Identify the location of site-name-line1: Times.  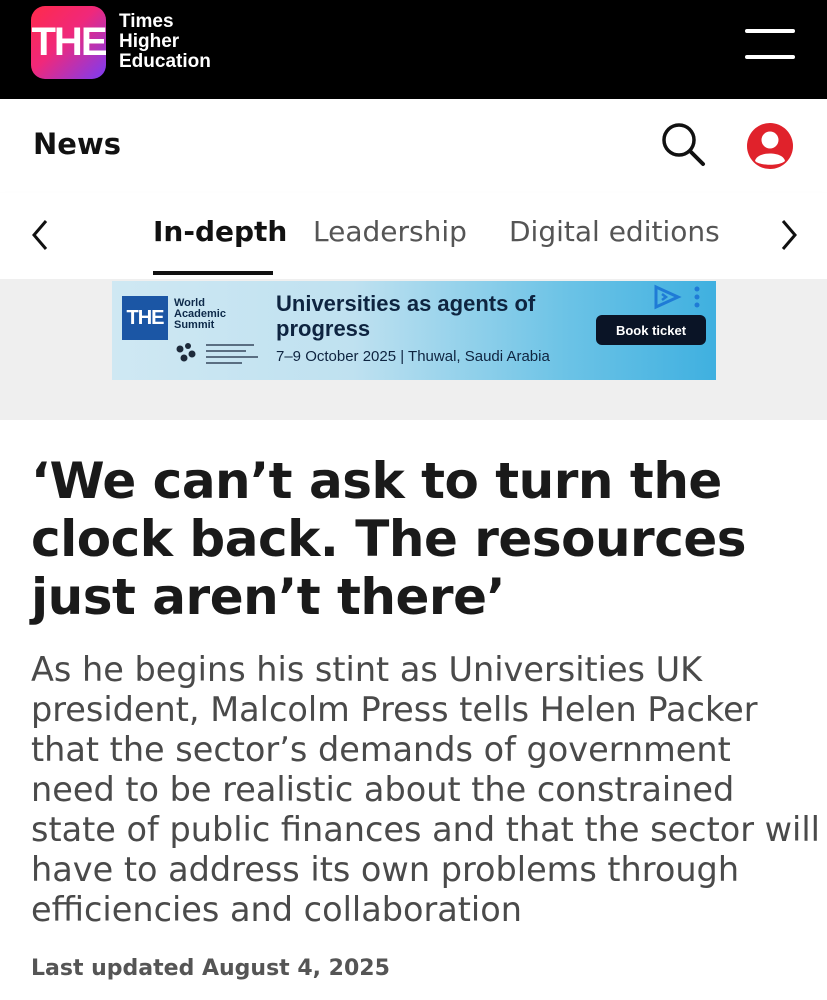
(146, 21).